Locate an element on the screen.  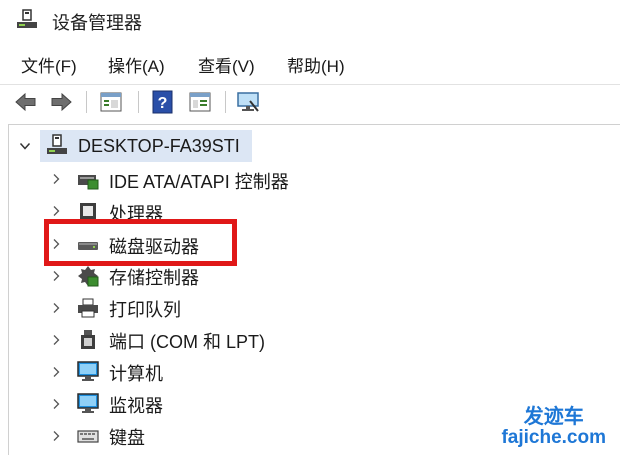
computer-tower-icon is located at coordinates (57, 144).